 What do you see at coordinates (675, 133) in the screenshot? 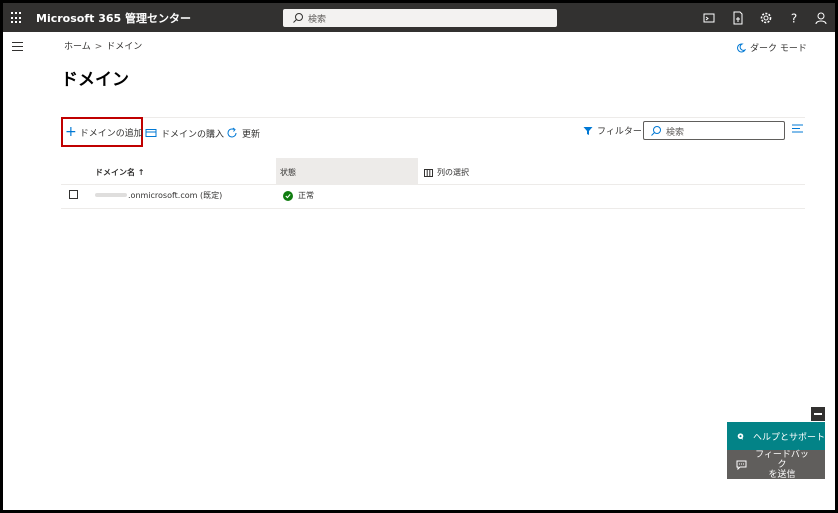
I see `domain-search-placeholder: 検索` at bounding box center [675, 133].